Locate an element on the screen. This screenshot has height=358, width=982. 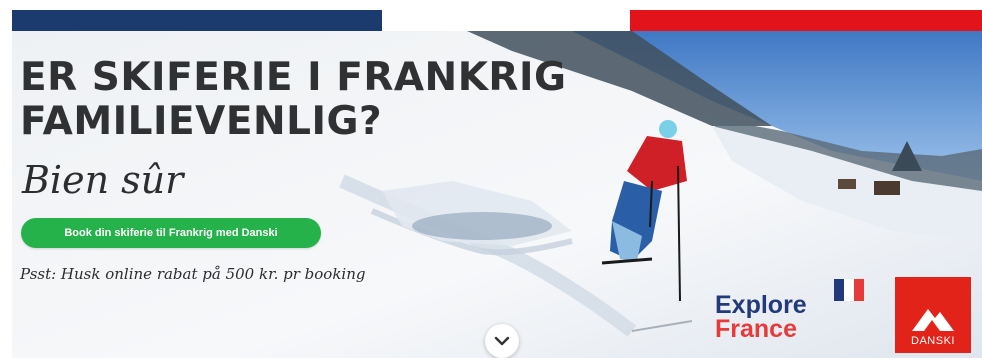
french-flag-icon is located at coordinates (849, 290).